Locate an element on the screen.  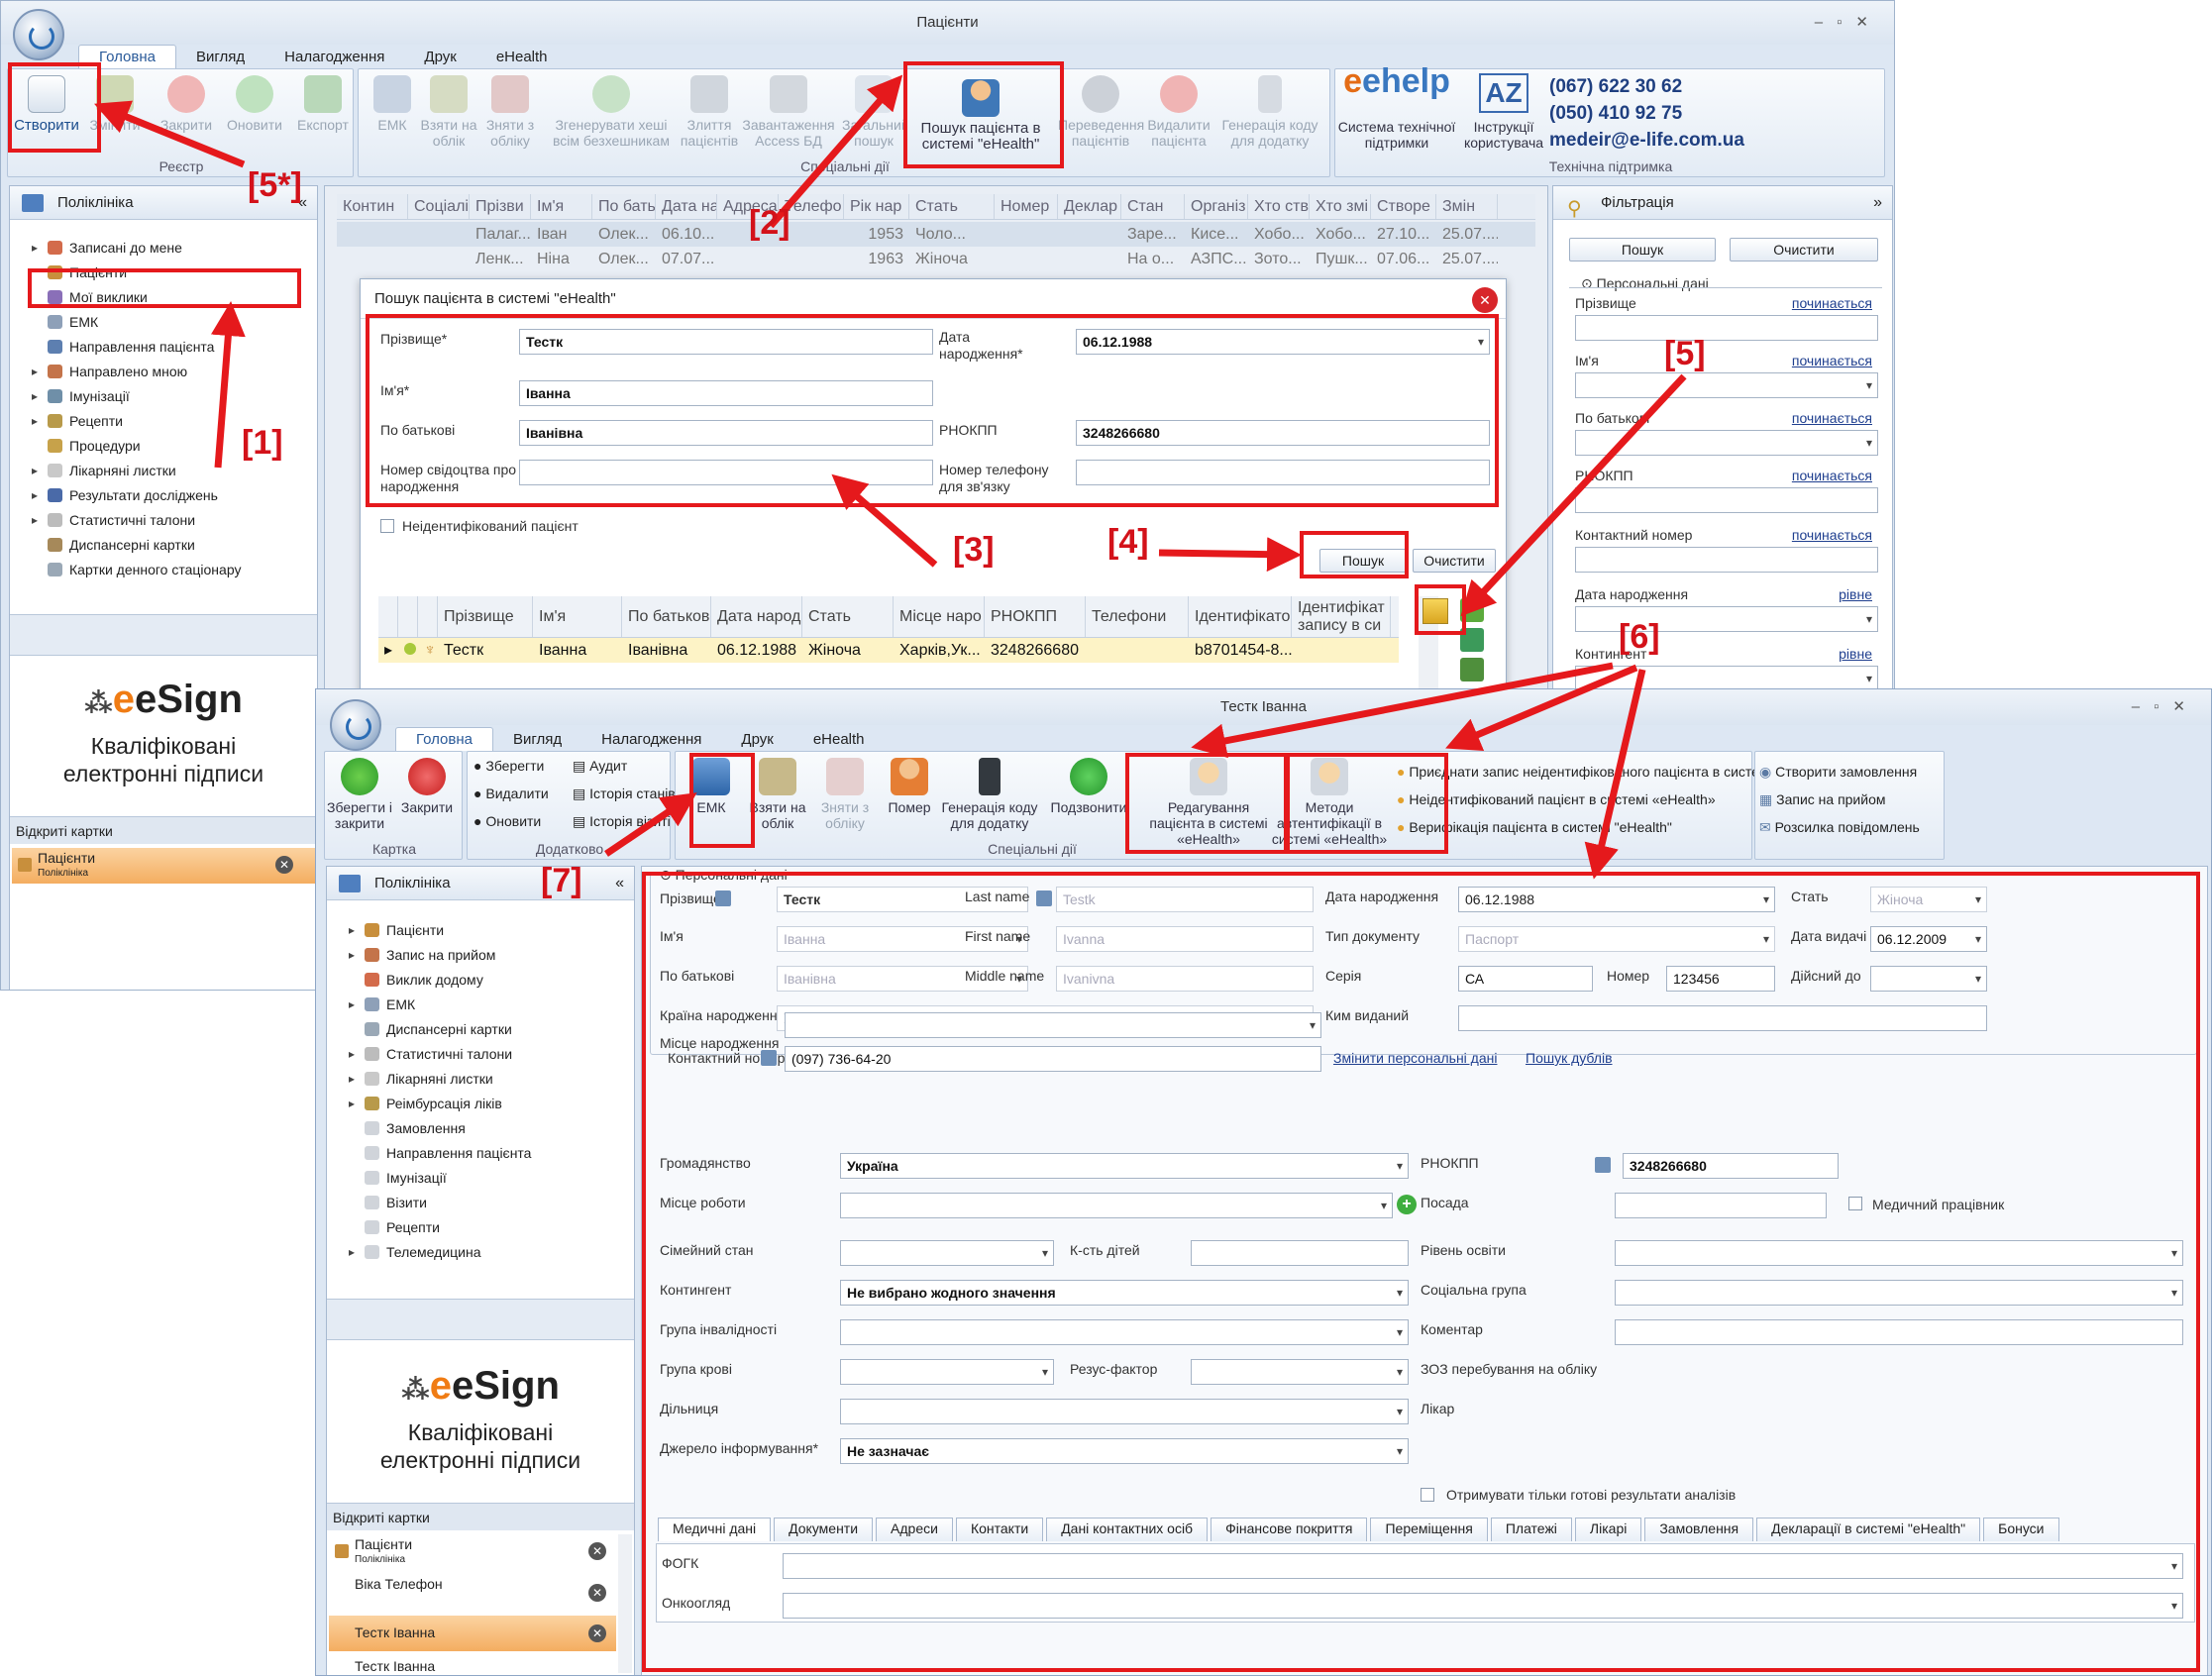
tab-home: Головна is located at coordinates (127, 56).